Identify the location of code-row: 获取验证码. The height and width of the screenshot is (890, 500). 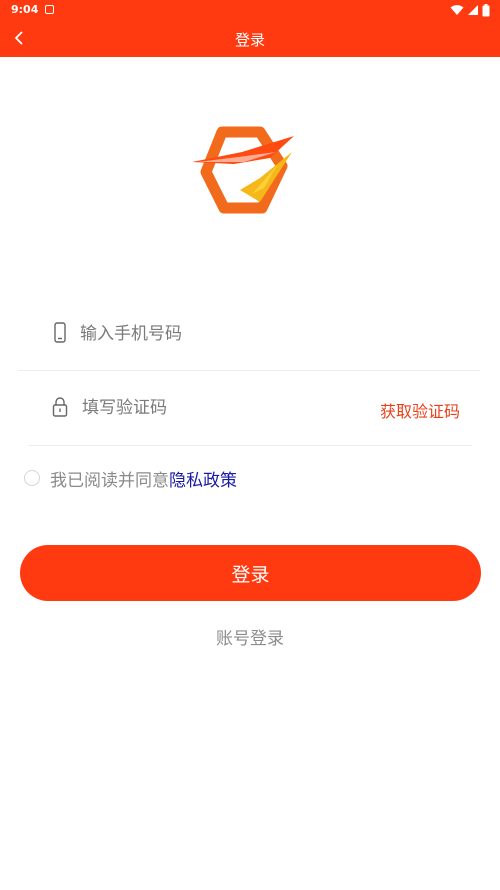
(250, 408).